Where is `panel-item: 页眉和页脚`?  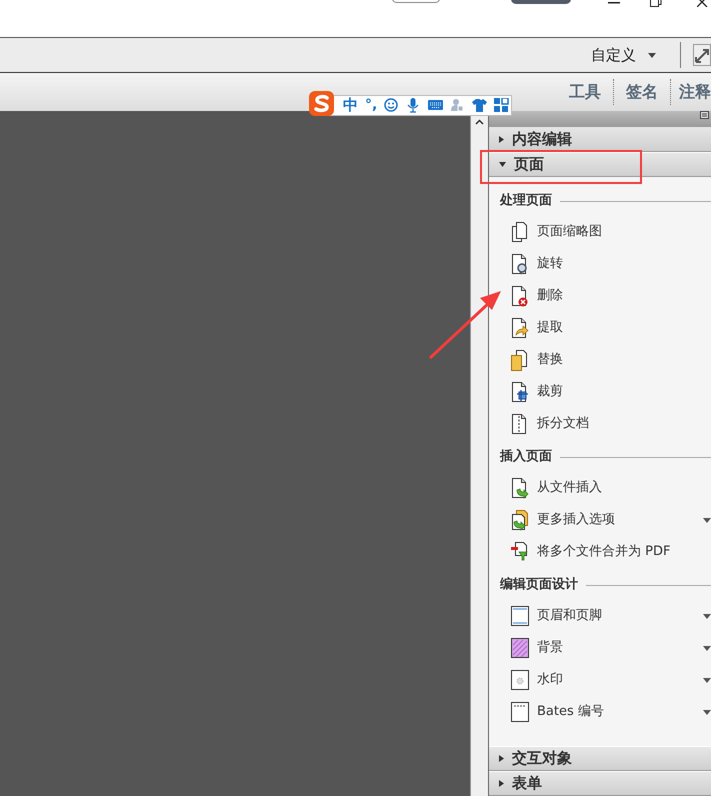
panel-item: 页眉和页脚 is located at coordinates (569, 616).